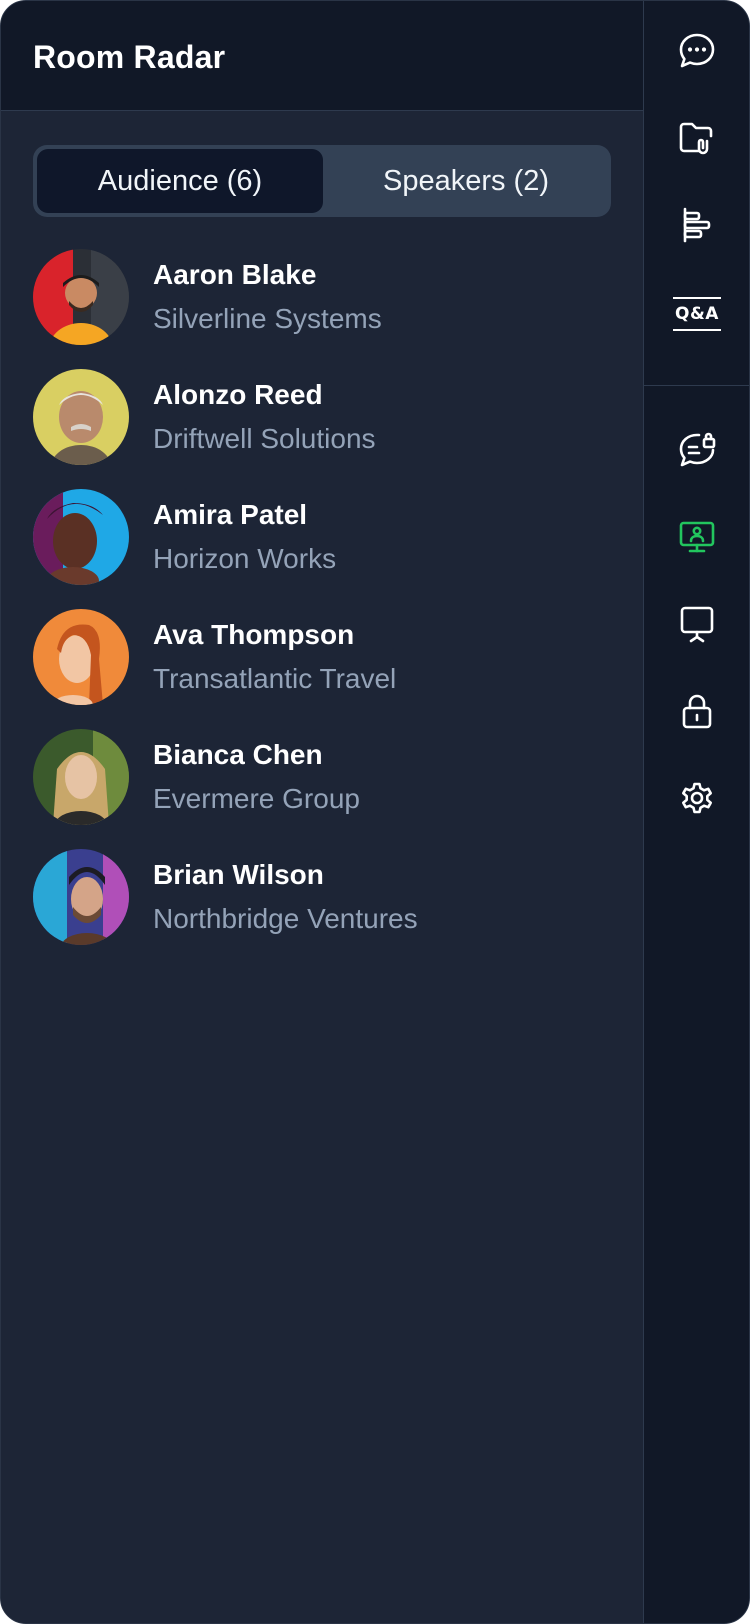  I want to click on private-chat-button, so click(697, 452).